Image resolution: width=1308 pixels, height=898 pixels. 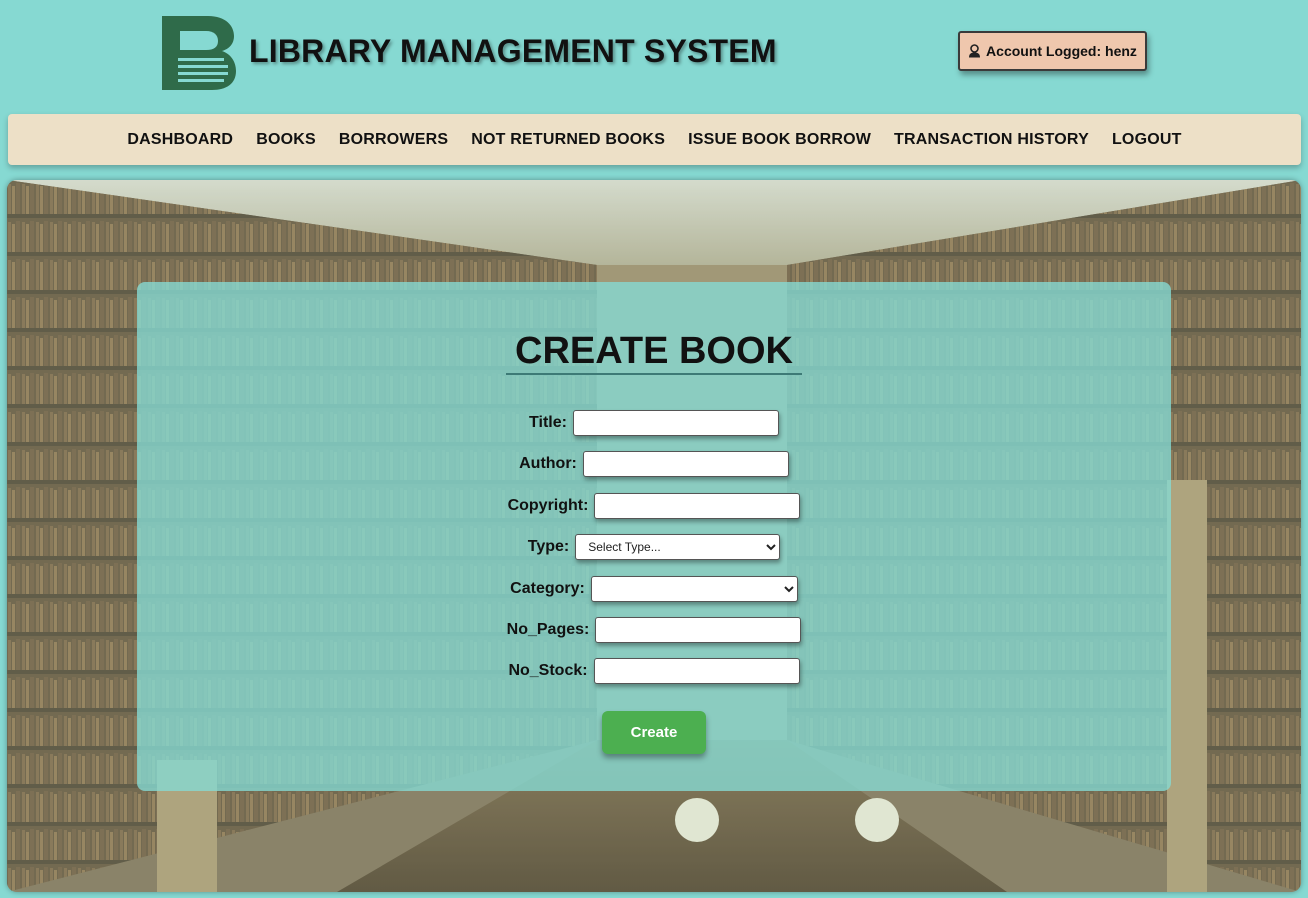 What do you see at coordinates (513, 51) in the screenshot?
I see `site-title: LIBRARY MANAGEMENT SYSTEM` at bounding box center [513, 51].